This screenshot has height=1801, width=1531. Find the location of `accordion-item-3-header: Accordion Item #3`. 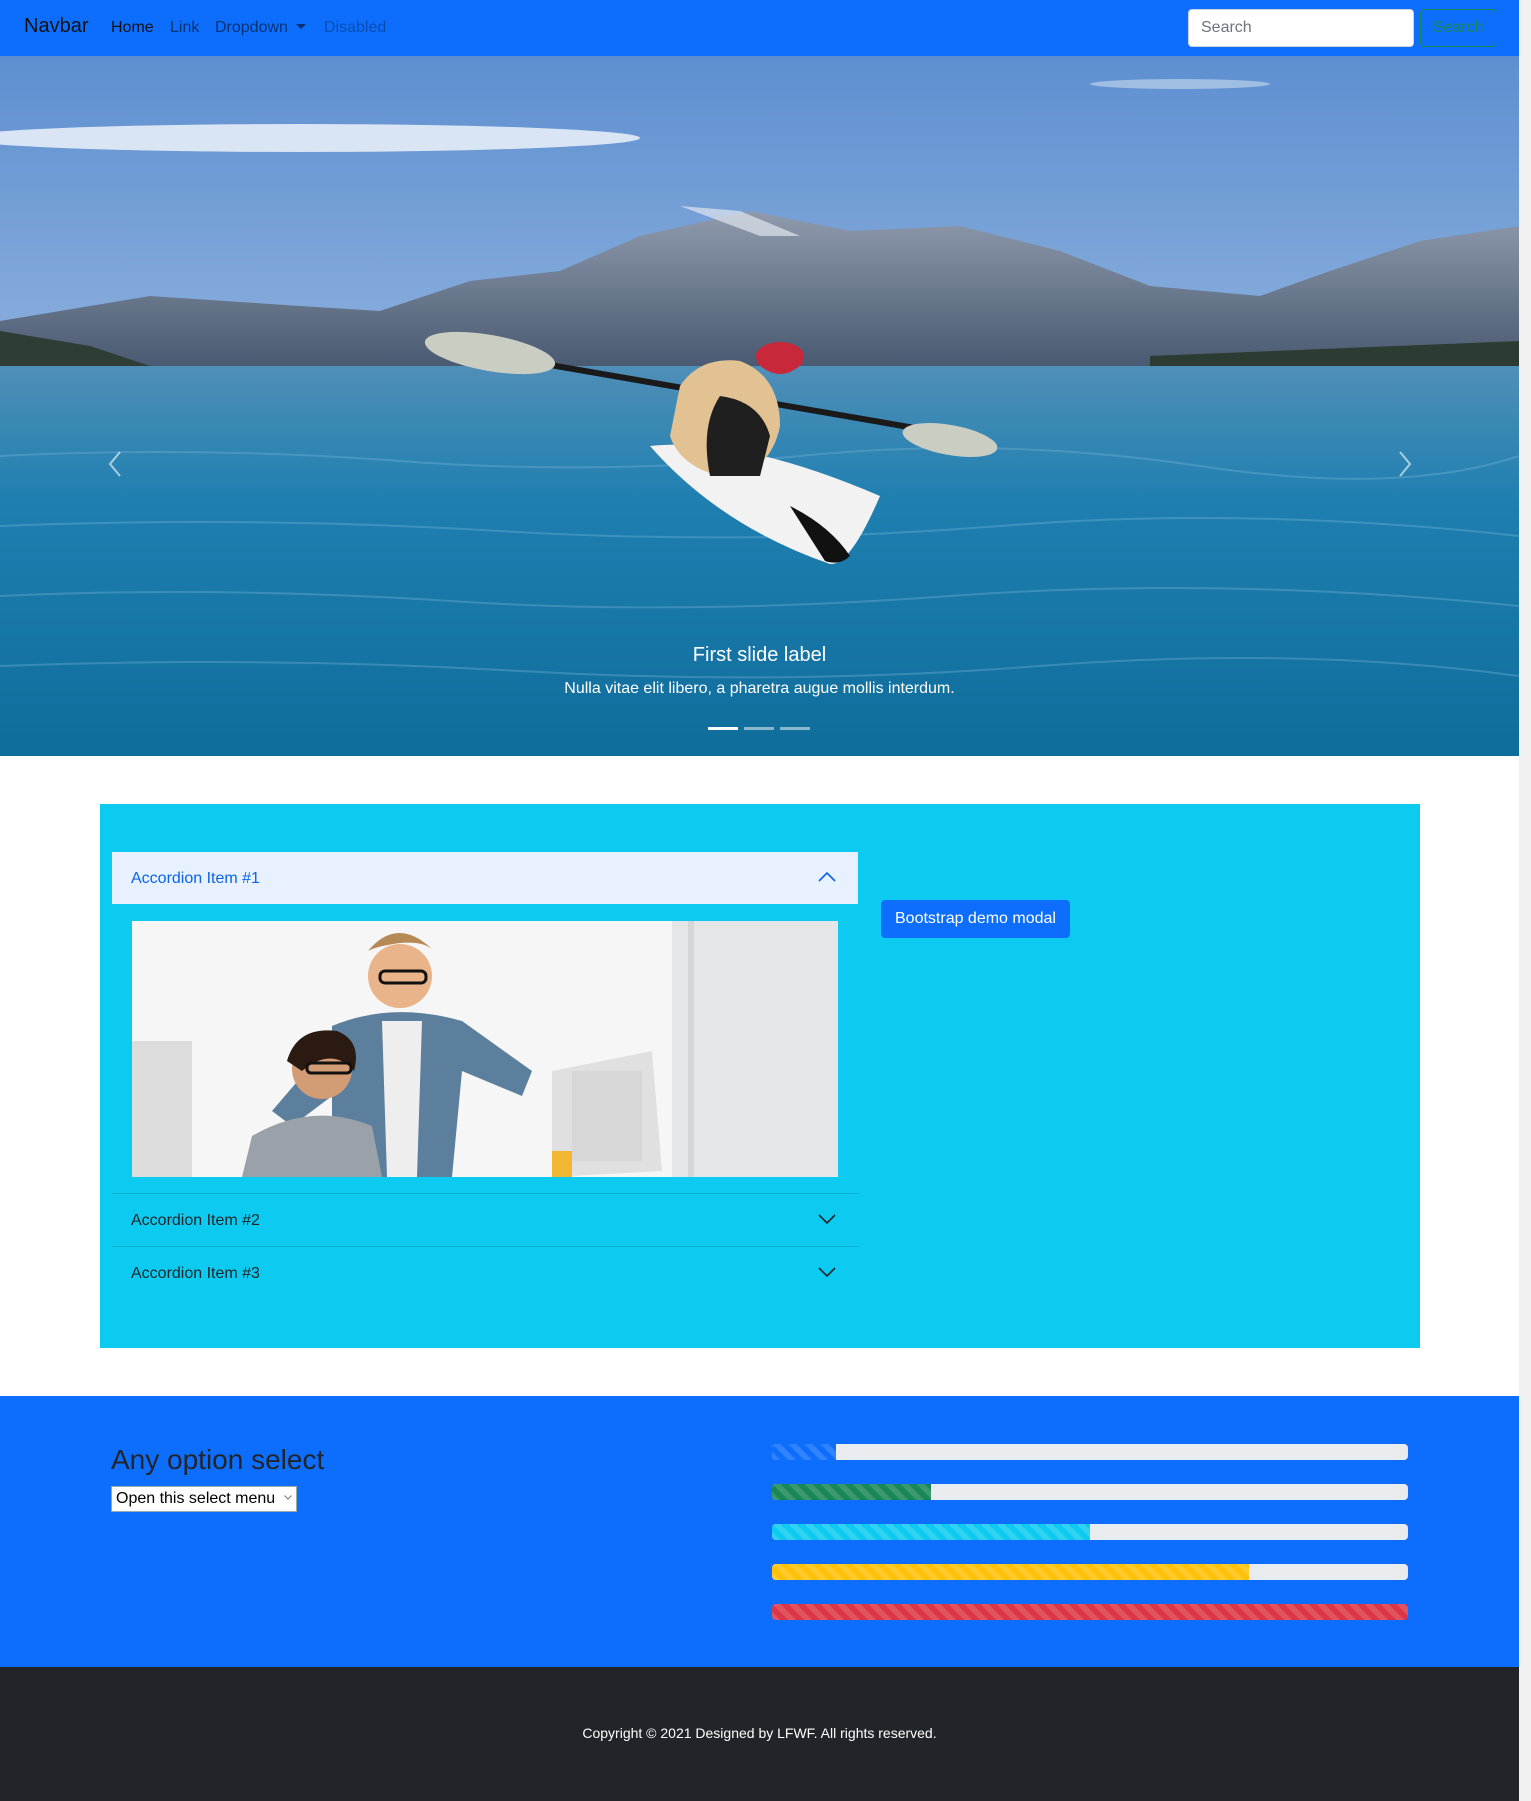

accordion-item-3-header: Accordion Item #3 is located at coordinates (485, 1273).